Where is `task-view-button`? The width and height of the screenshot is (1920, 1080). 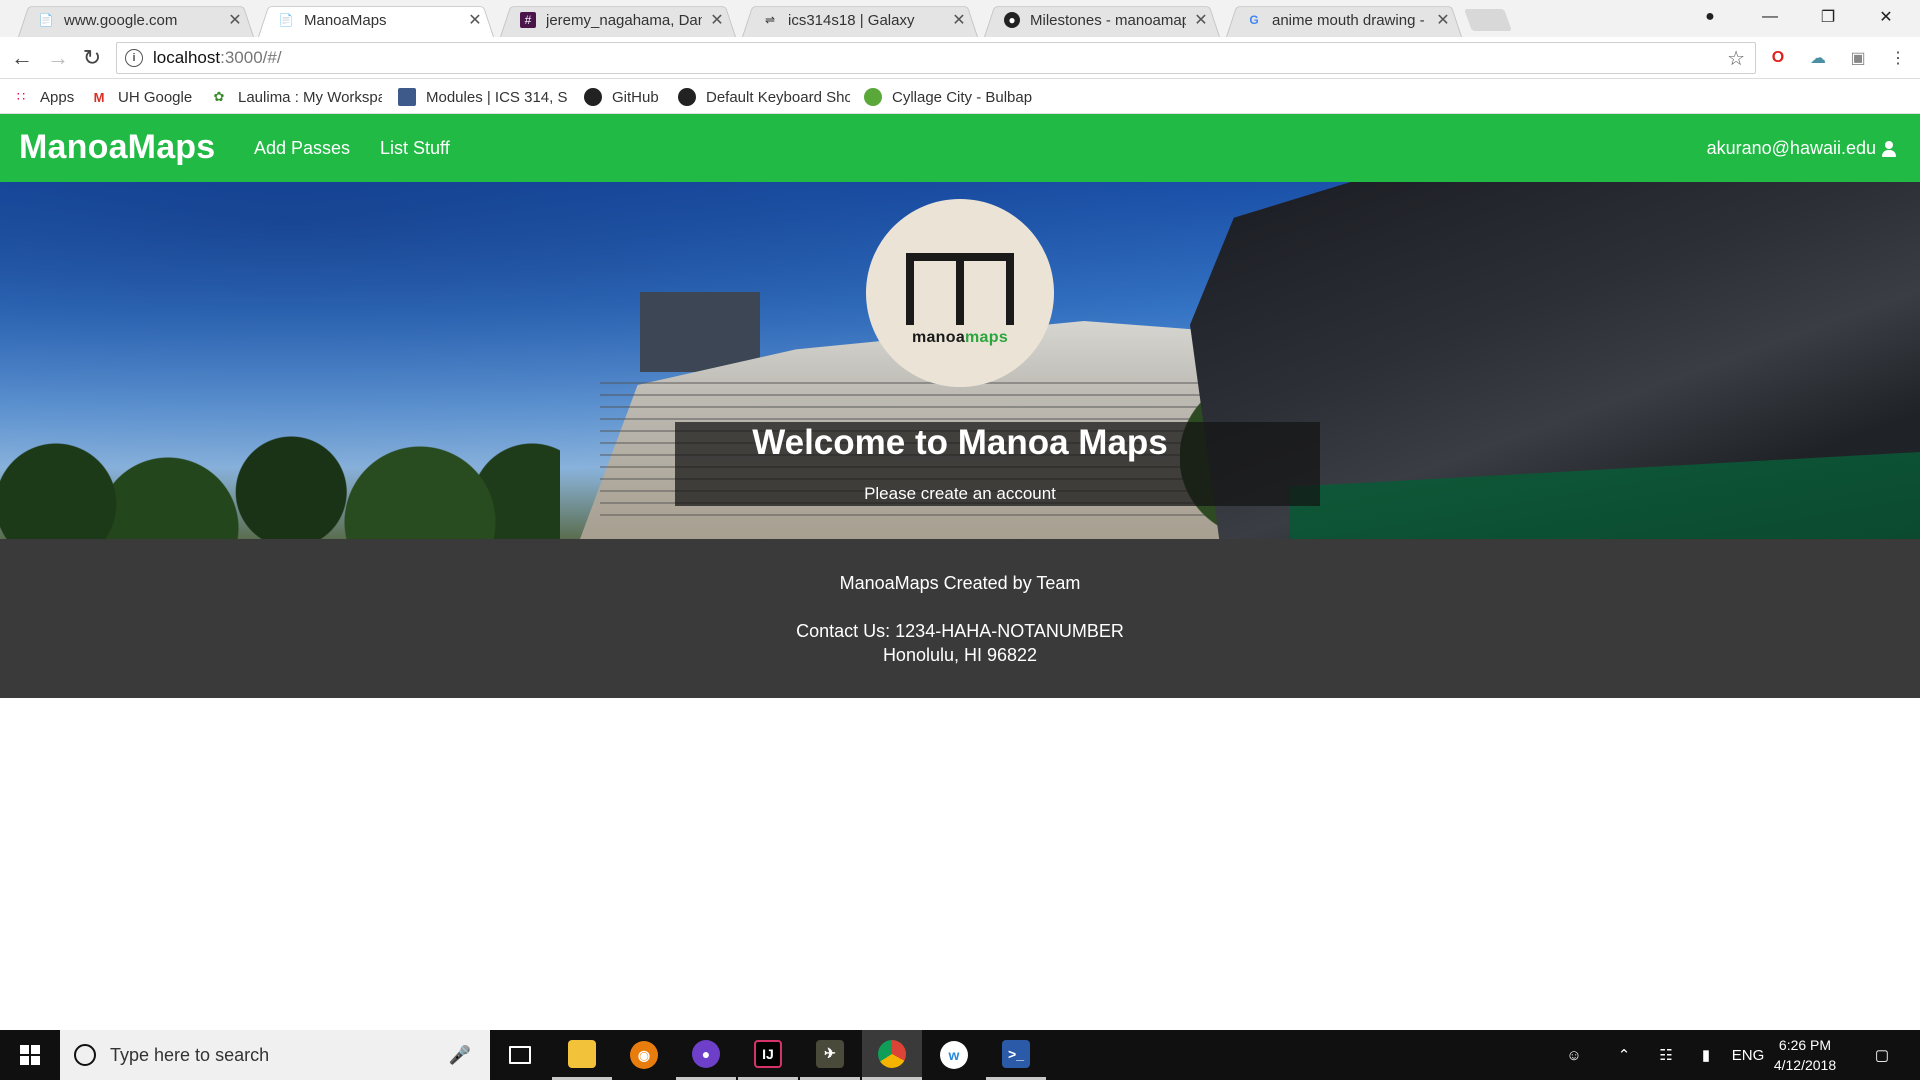
task-view-button is located at coordinates (520, 1055).